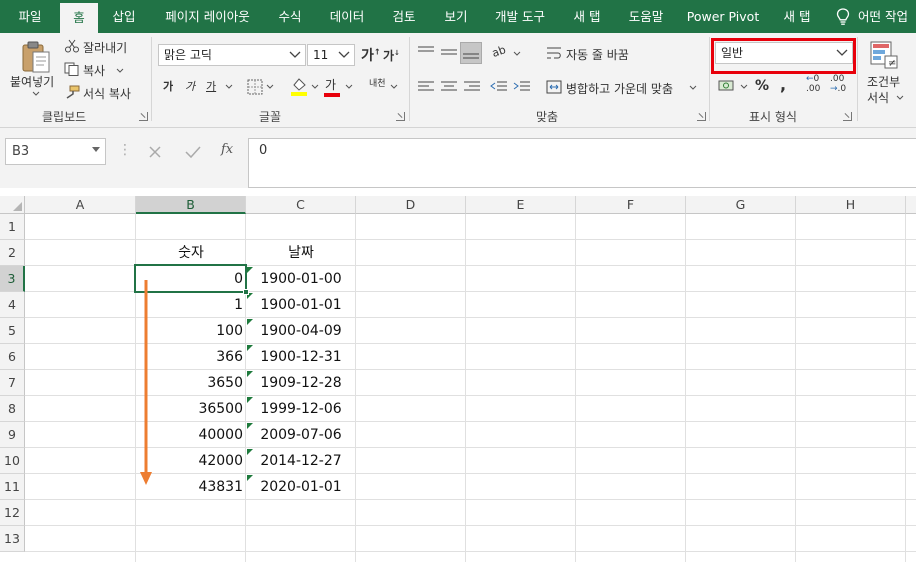 Image resolution: width=916 pixels, height=562 pixels. Describe the element at coordinates (813, 84) in the screenshot. I see `increase-decimal-icon: ←0.00` at that location.